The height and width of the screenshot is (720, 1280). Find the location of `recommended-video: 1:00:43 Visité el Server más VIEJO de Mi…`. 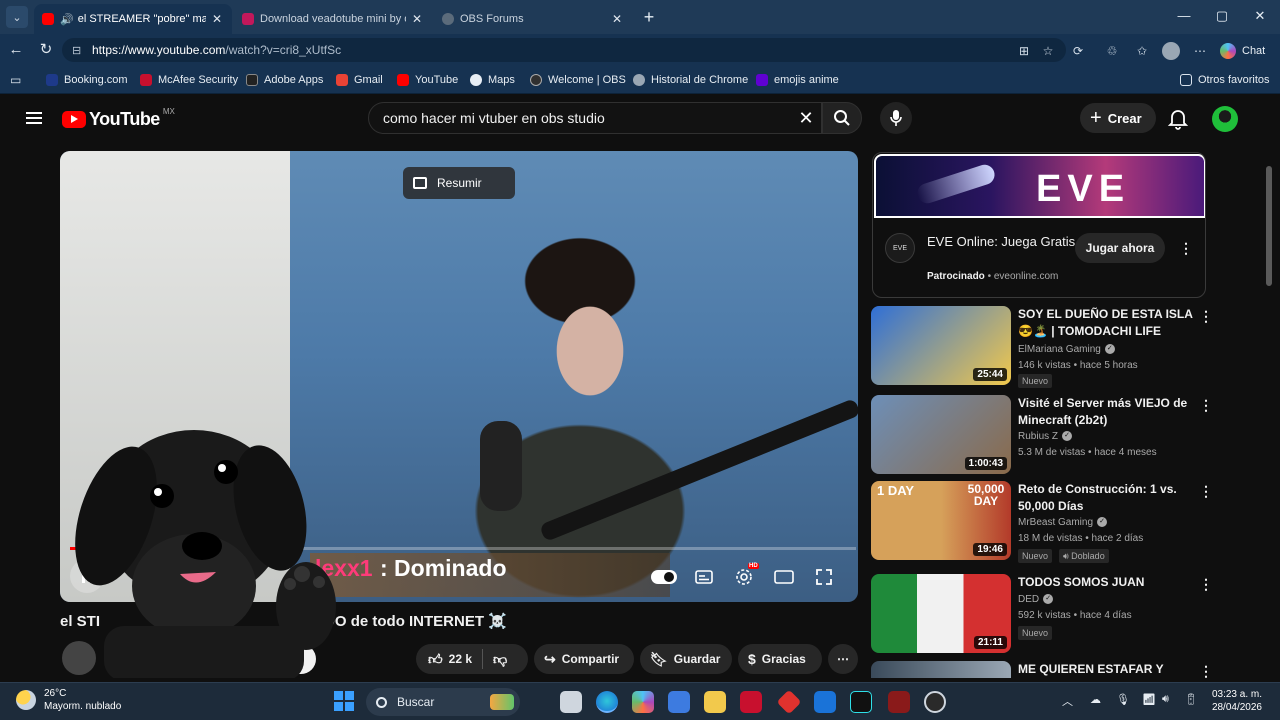

recommended-video: 1:00:43 Visité el Server más VIEJO de Mi… is located at coordinates (1042, 436).